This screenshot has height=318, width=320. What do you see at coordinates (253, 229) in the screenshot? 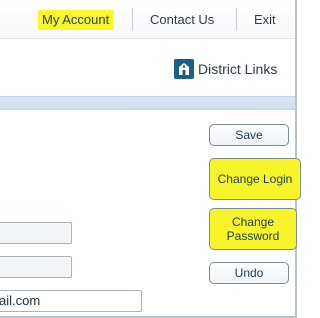
I see `change-password-button: Change Password` at bounding box center [253, 229].